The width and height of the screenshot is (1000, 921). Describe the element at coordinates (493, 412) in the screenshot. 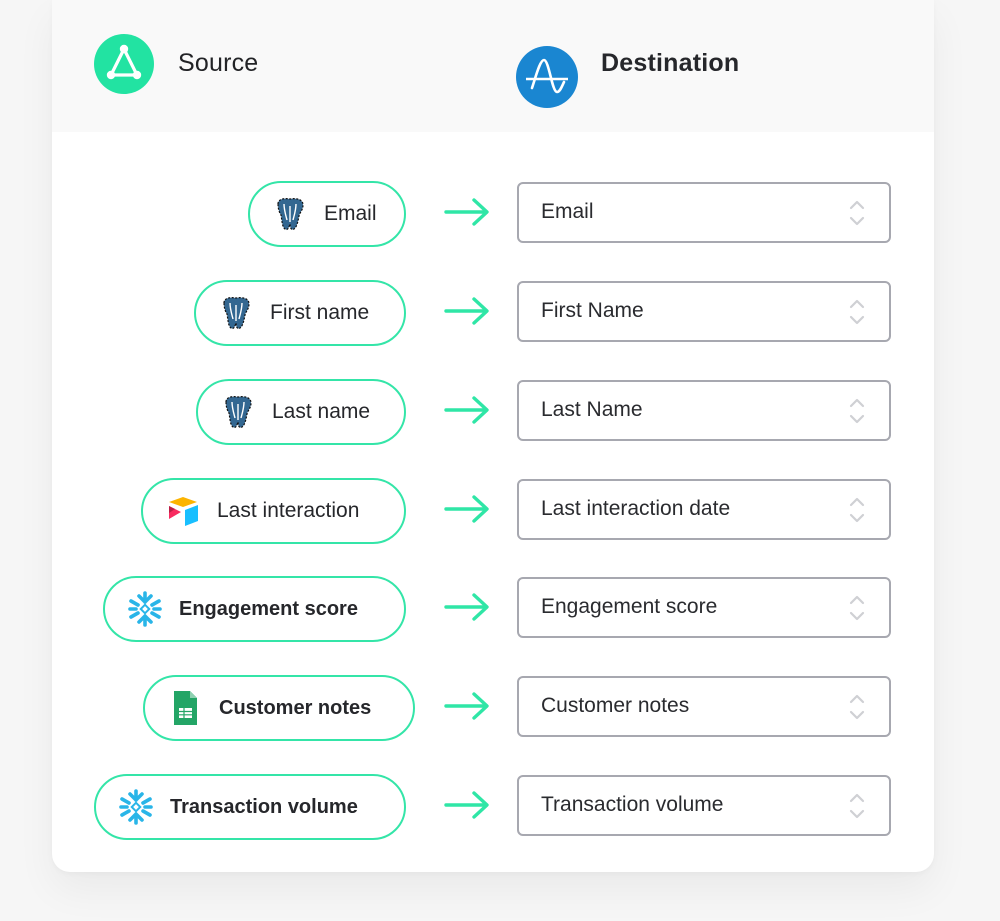

I see `mapping-row: Last name Last Name` at that location.